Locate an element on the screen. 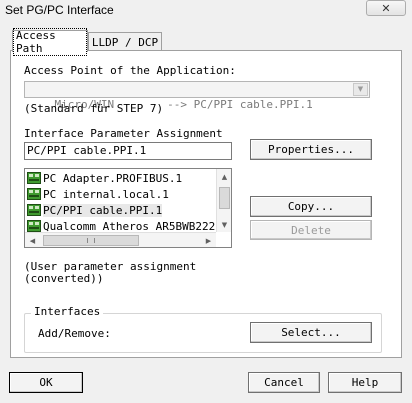 Image resolution: width=412 pixels, height=403 pixels. list-item-label: PC/PPI cable.PPI.1 is located at coordinates (103, 210).